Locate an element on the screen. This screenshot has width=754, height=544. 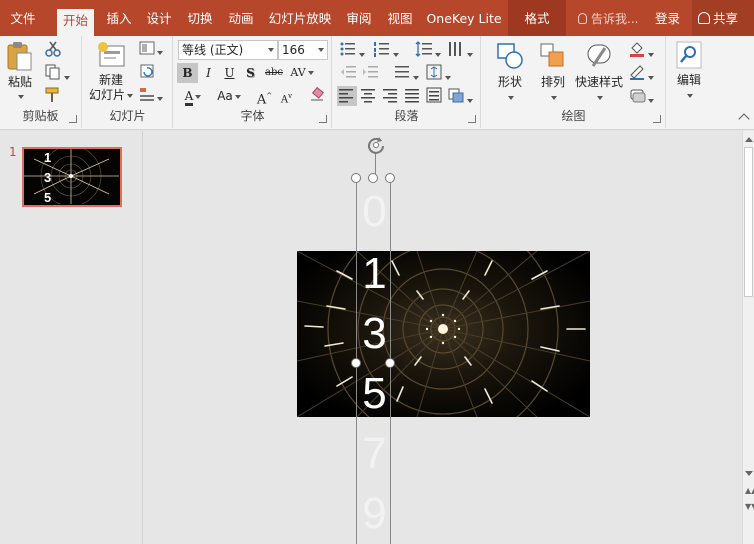
increase-indent-button is located at coordinates (371, 73).